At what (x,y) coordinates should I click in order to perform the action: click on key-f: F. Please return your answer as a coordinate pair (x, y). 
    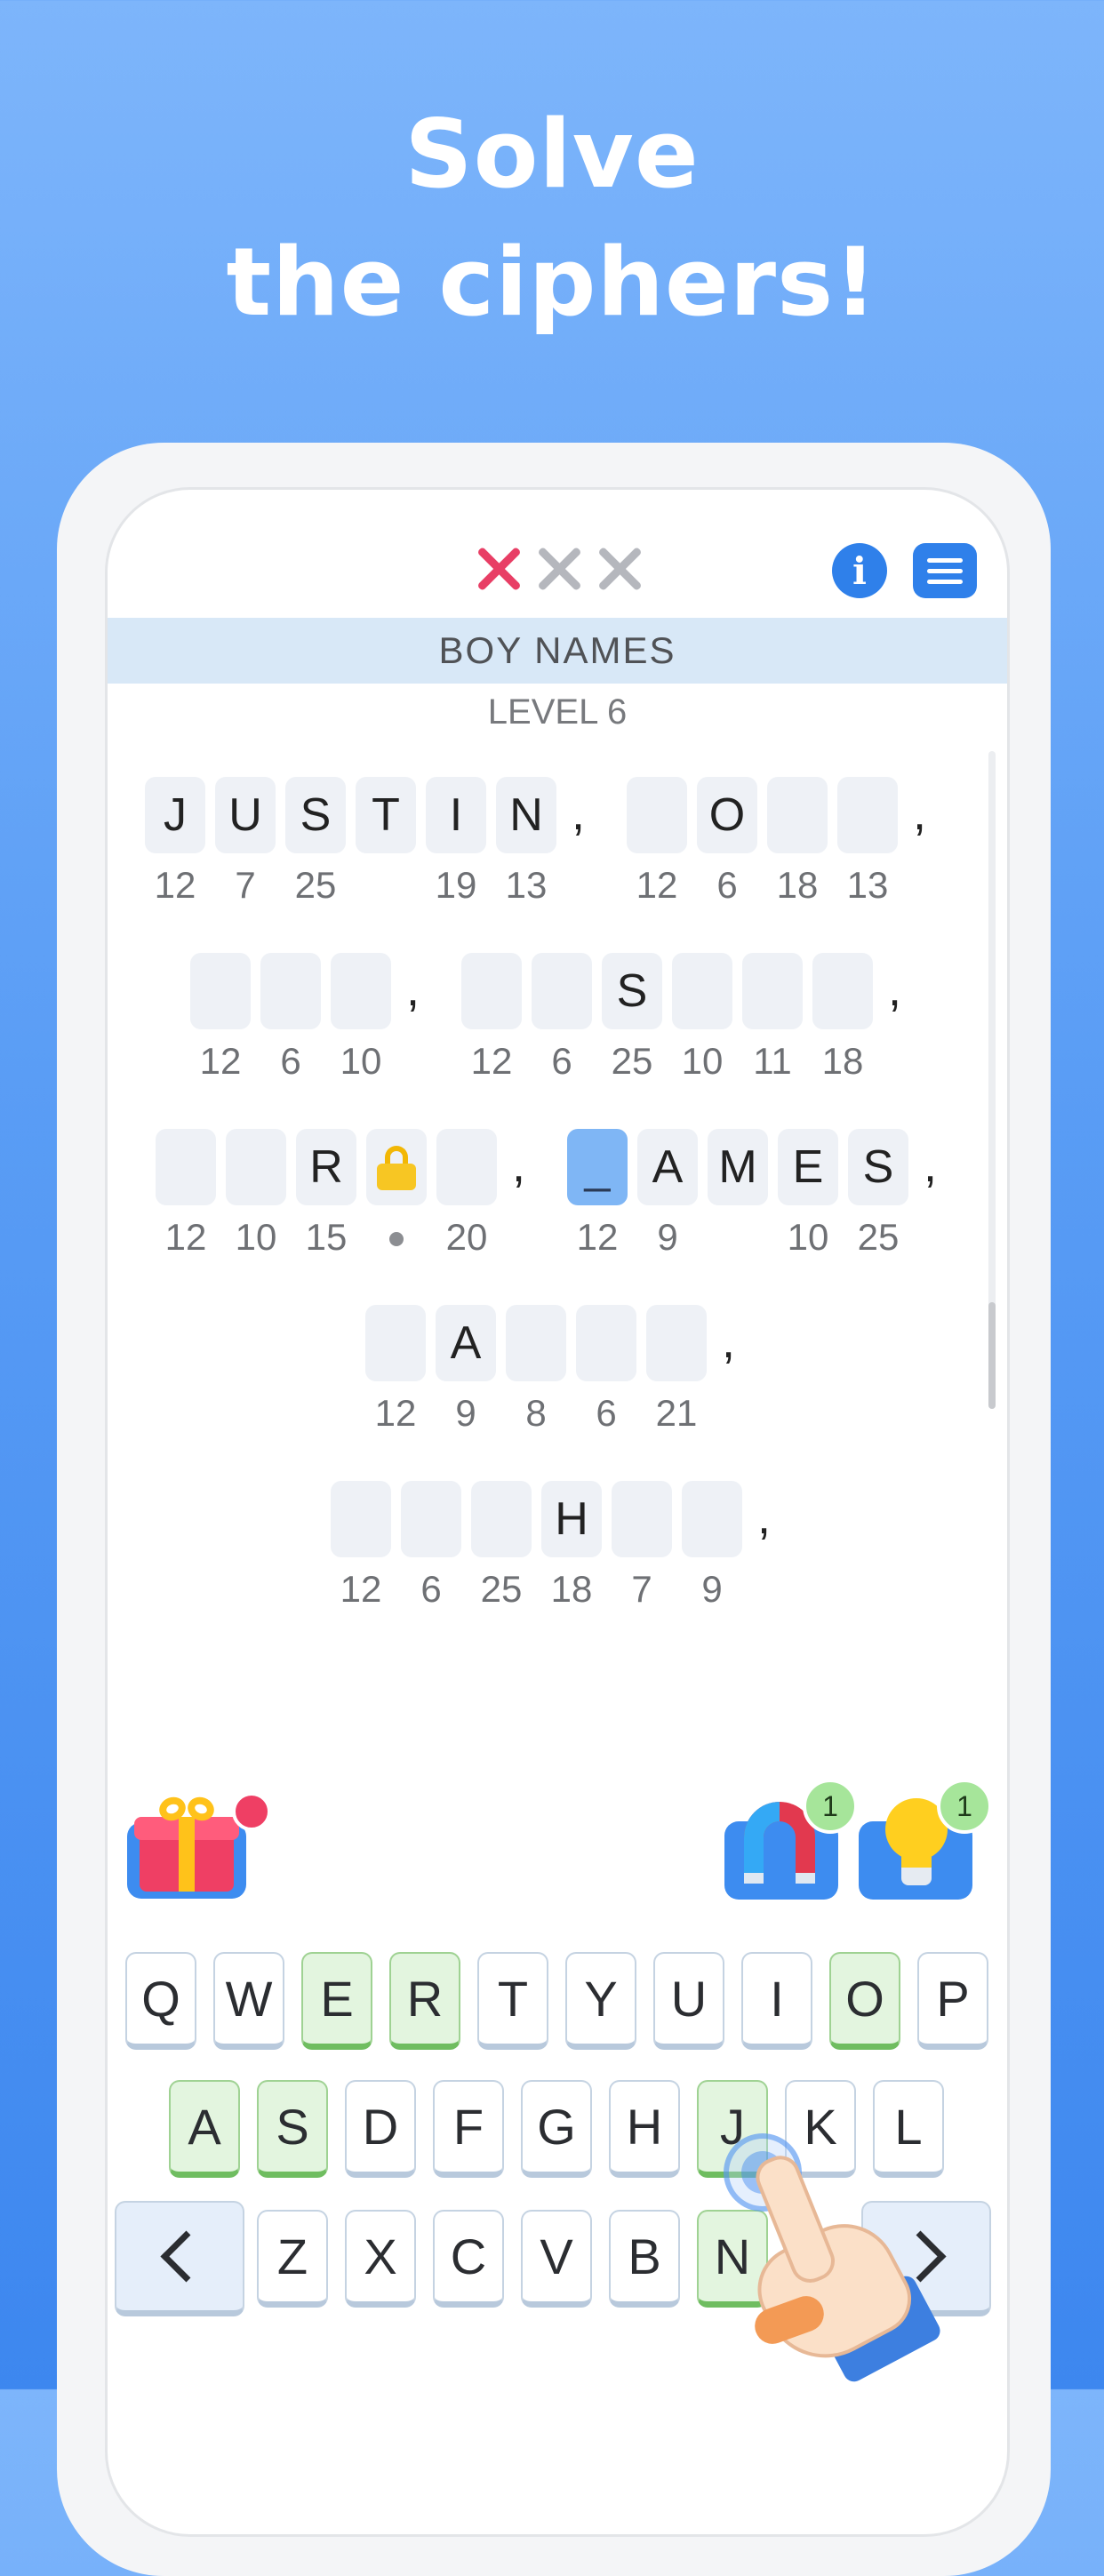
    Looking at the image, I should click on (468, 2129).